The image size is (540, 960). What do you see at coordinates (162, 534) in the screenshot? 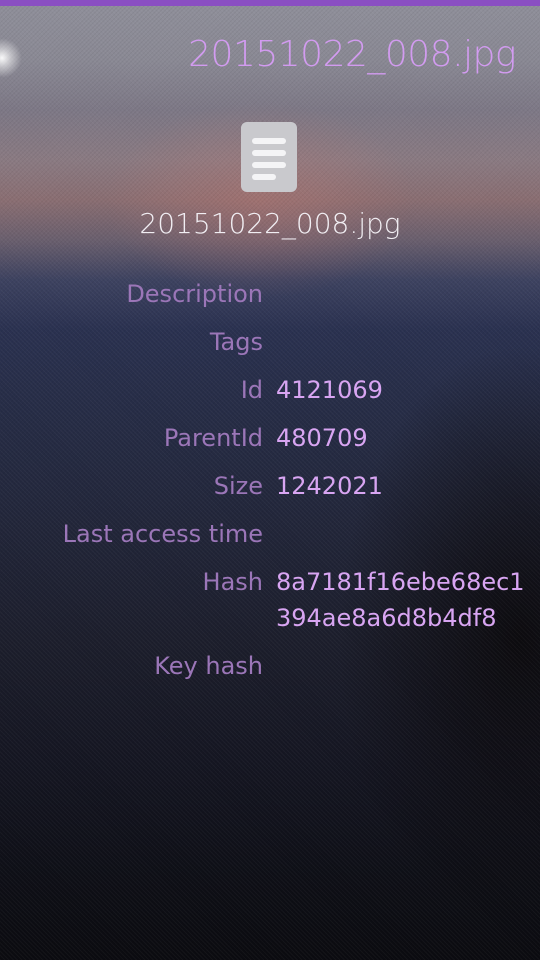
I see `detail-label: Last access time` at bounding box center [162, 534].